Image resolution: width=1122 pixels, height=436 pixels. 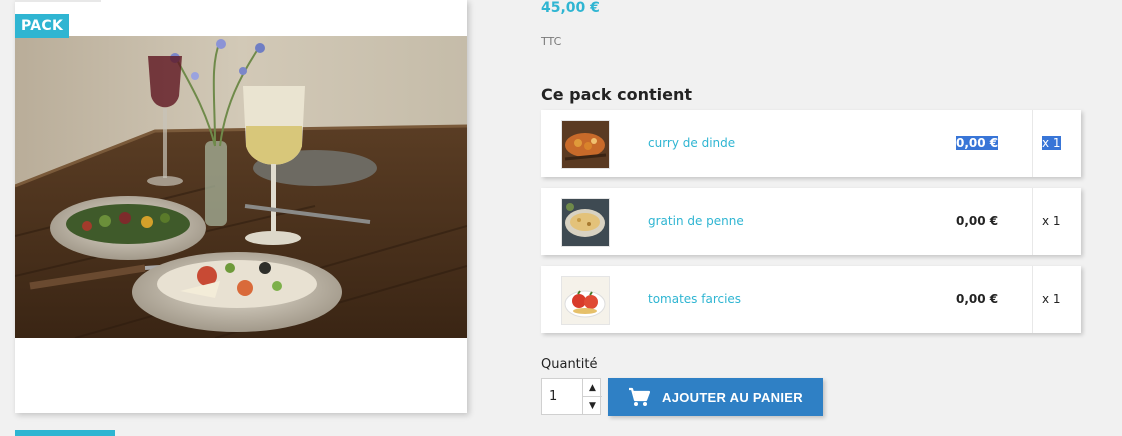 What do you see at coordinates (551, 41) in the screenshot?
I see `tax-label: TTC` at bounding box center [551, 41].